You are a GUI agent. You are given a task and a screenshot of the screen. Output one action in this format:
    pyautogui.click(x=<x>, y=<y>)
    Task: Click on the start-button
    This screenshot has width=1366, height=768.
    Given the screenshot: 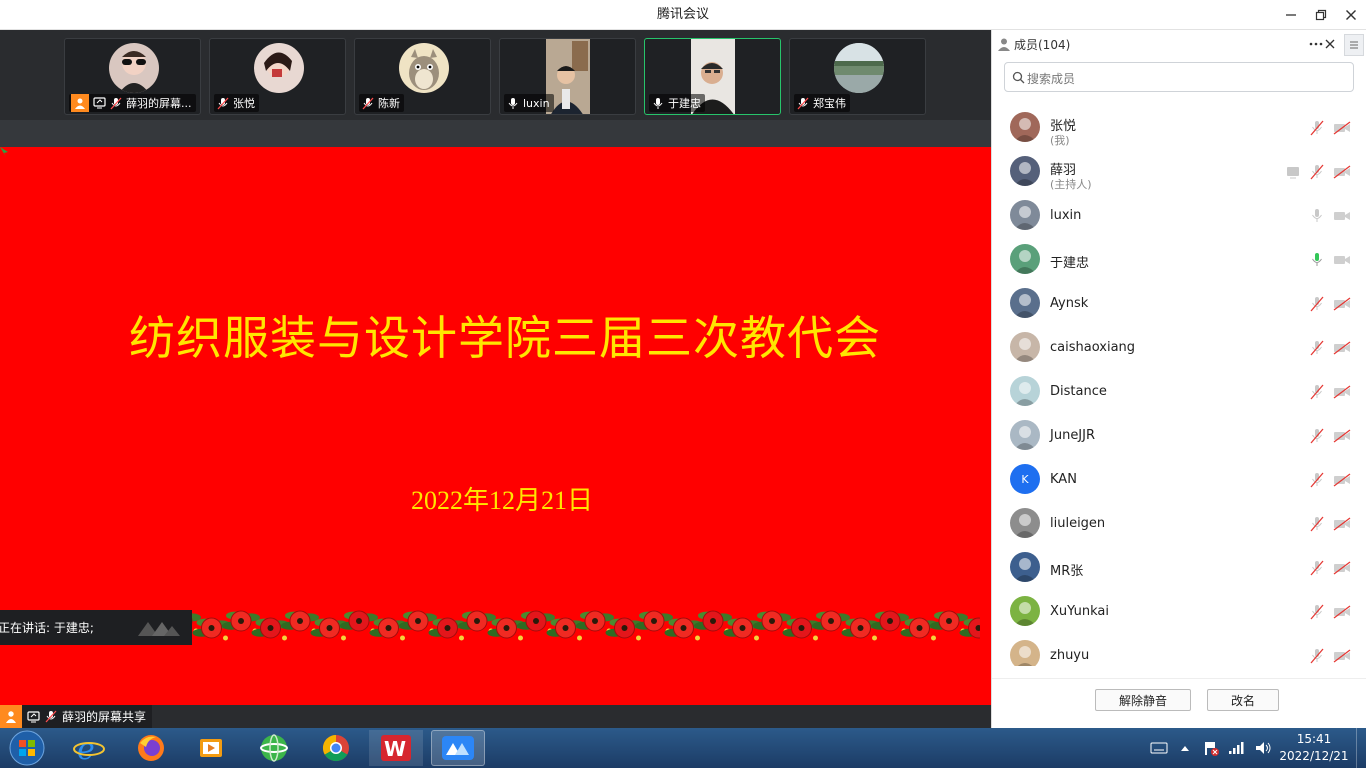 What is the action you would take?
    pyautogui.click(x=27, y=748)
    